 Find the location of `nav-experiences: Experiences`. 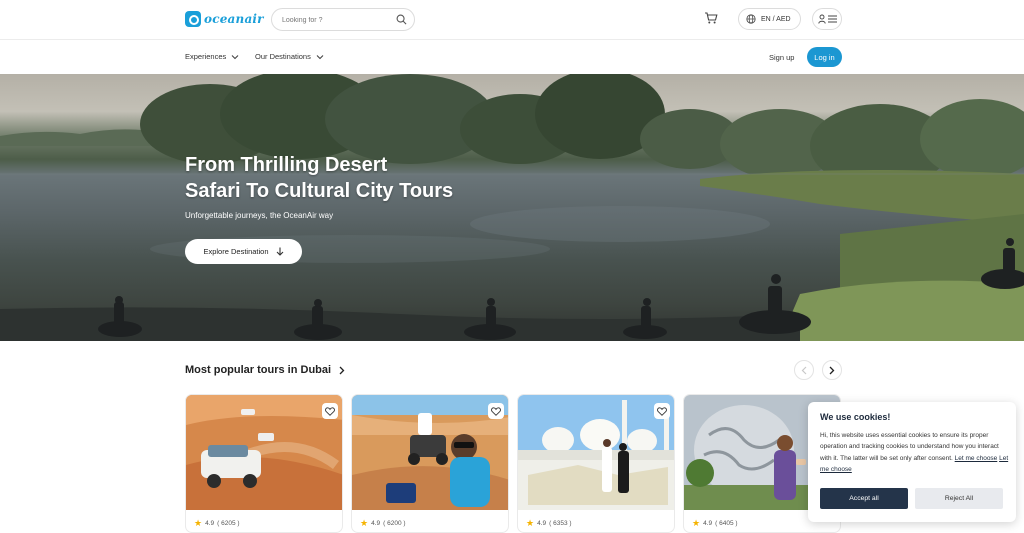

nav-experiences: Experiences is located at coordinates (212, 56).